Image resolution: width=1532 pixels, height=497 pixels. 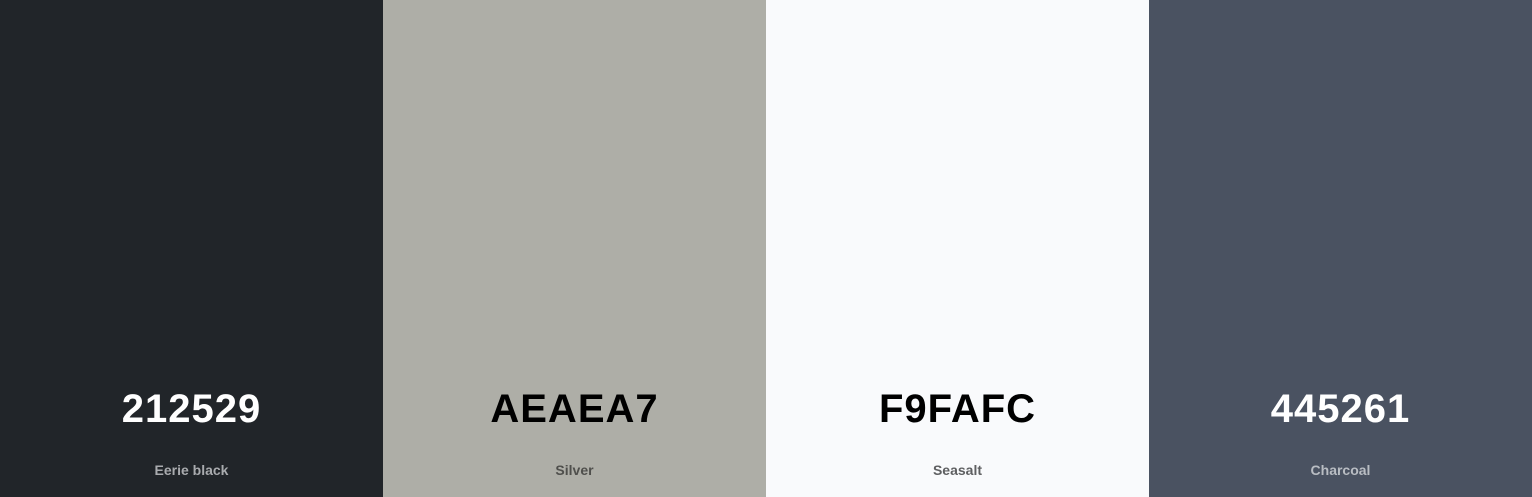 I want to click on swatch-color-name: Eerie black, so click(x=191, y=470).